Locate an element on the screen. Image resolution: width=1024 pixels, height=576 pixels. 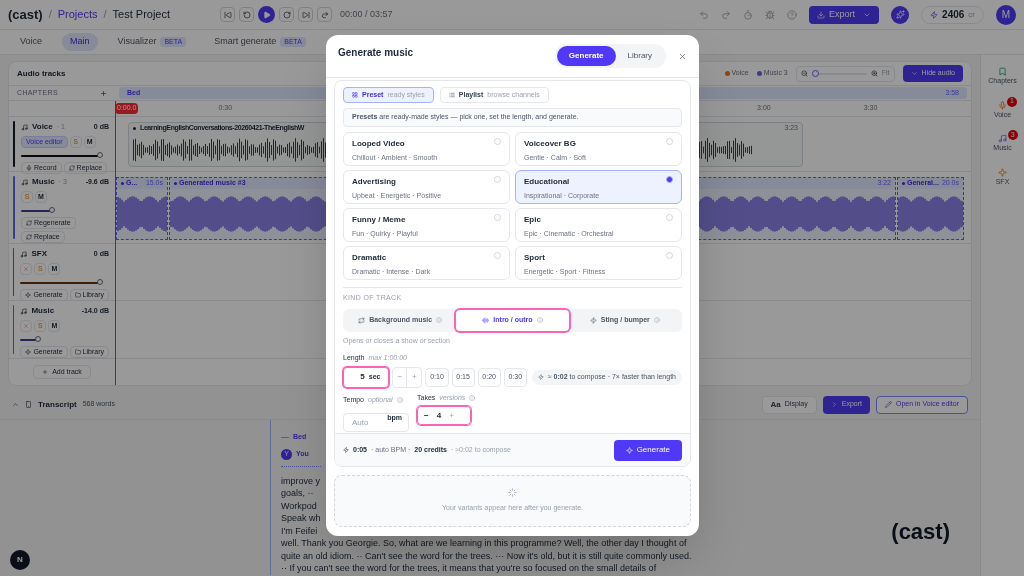
corner-badge: N is located at coordinates (20, 560).